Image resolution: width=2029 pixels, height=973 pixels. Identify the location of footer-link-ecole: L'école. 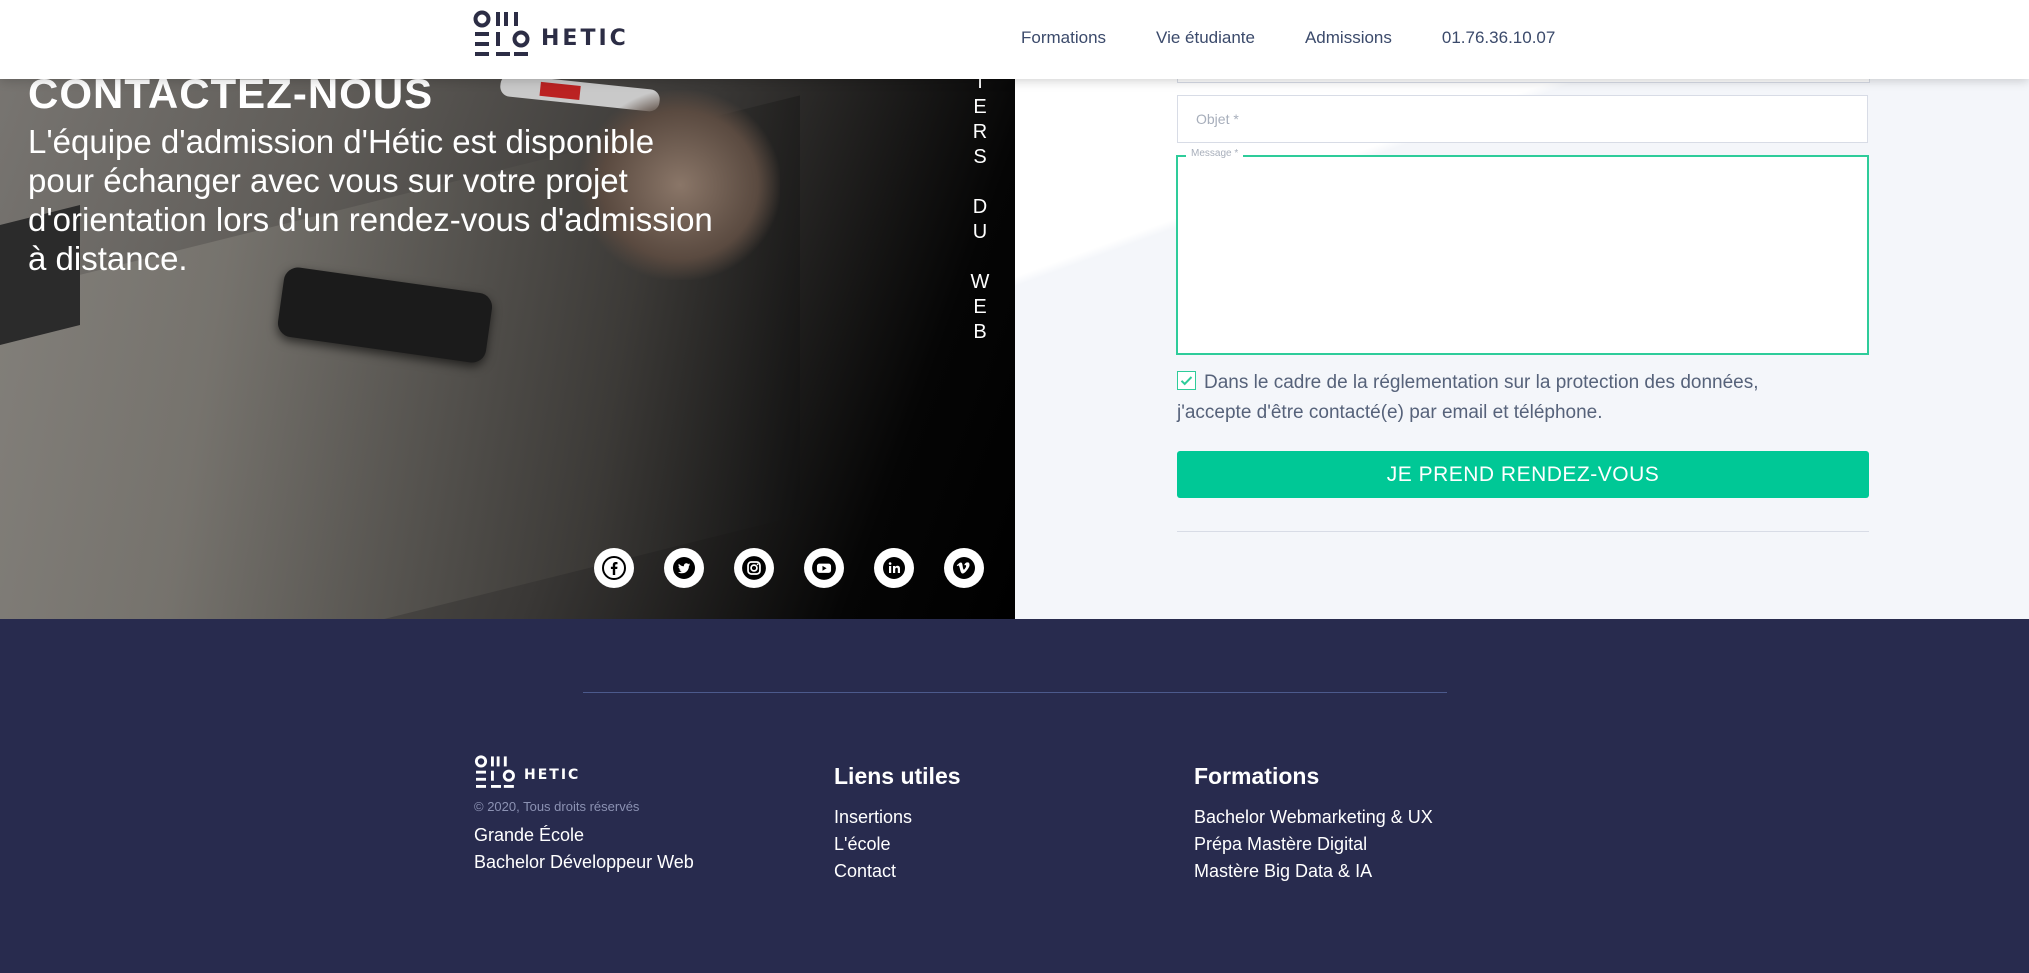
(897, 844).